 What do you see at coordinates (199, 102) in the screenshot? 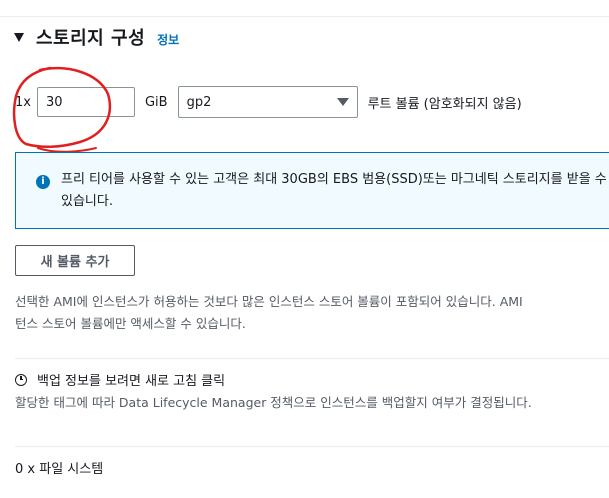
I see `volume-type-value: gp2` at bounding box center [199, 102].